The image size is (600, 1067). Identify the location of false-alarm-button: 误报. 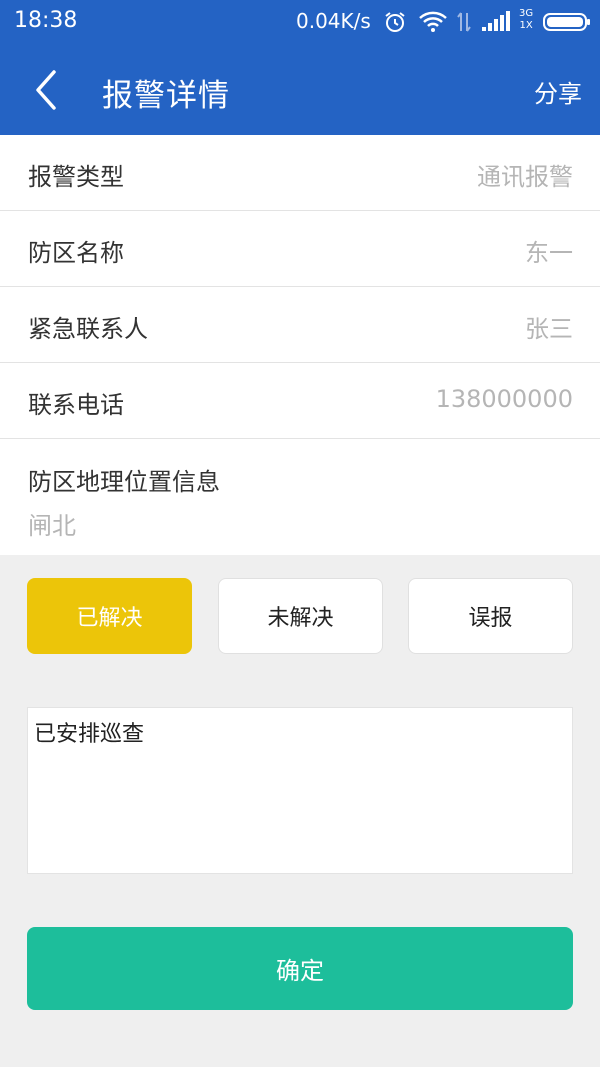
(490, 616).